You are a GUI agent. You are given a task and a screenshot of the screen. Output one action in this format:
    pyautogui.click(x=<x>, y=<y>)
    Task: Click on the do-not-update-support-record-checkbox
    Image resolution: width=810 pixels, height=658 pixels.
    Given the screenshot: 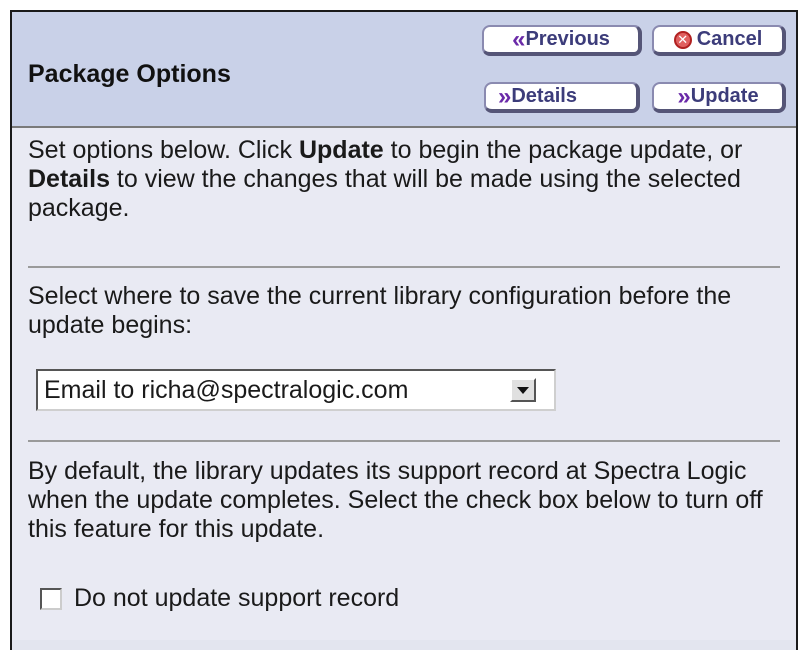 What is the action you would take?
    pyautogui.click(x=51, y=598)
    